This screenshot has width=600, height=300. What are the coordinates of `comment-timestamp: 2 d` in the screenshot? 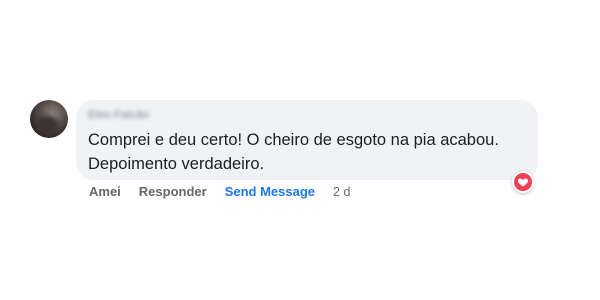 It's located at (341, 192).